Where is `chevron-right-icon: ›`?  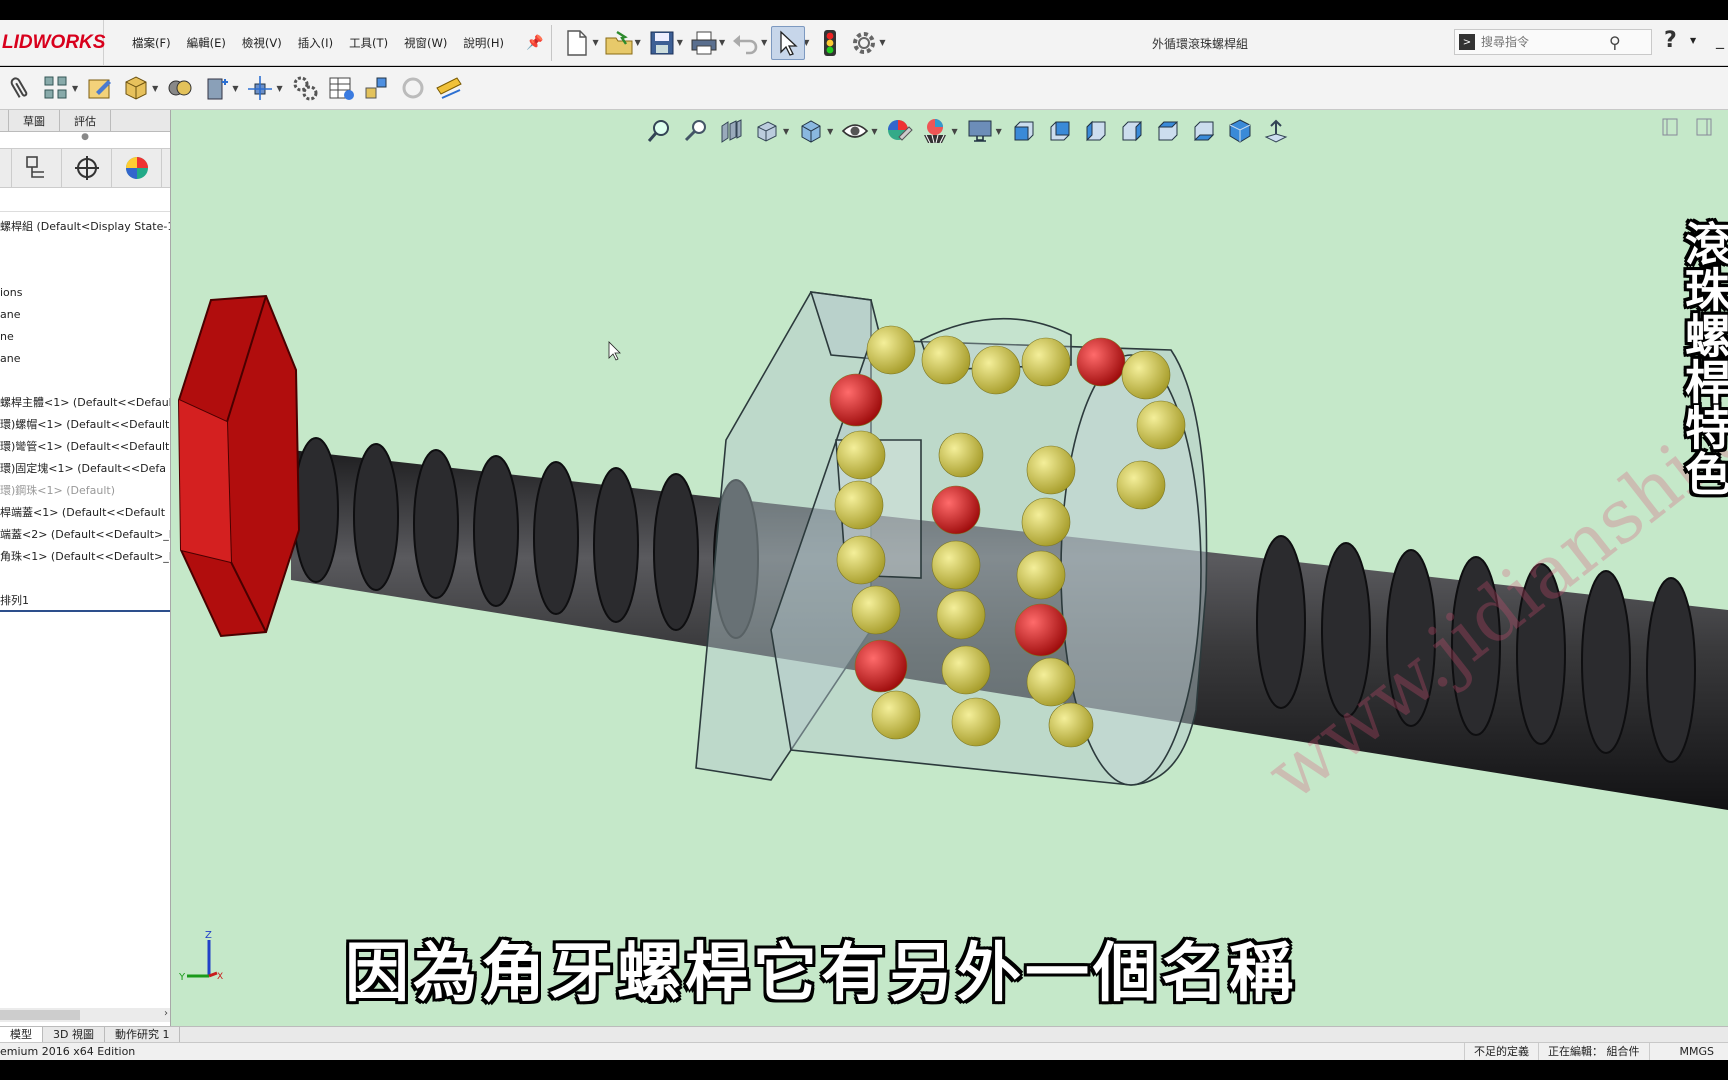 chevron-right-icon: › is located at coordinates (166, 1013).